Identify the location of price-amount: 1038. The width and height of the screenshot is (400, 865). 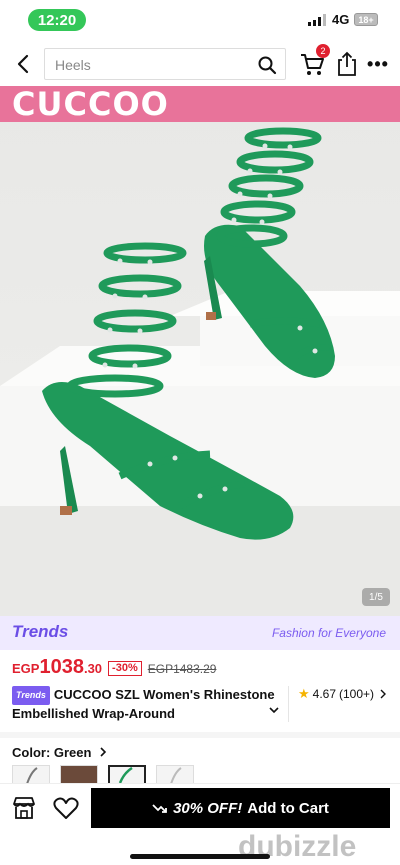
(61, 667).